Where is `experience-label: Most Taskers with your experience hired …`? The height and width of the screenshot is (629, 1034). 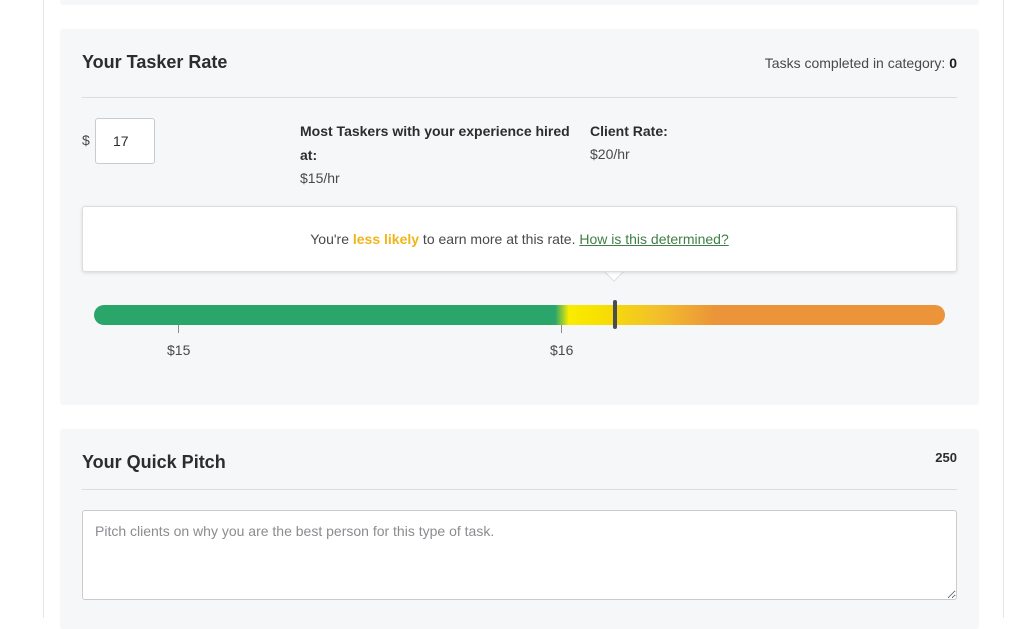 experience-label: Most Taskers with your experience hired … is located at coordinates (435, 143).